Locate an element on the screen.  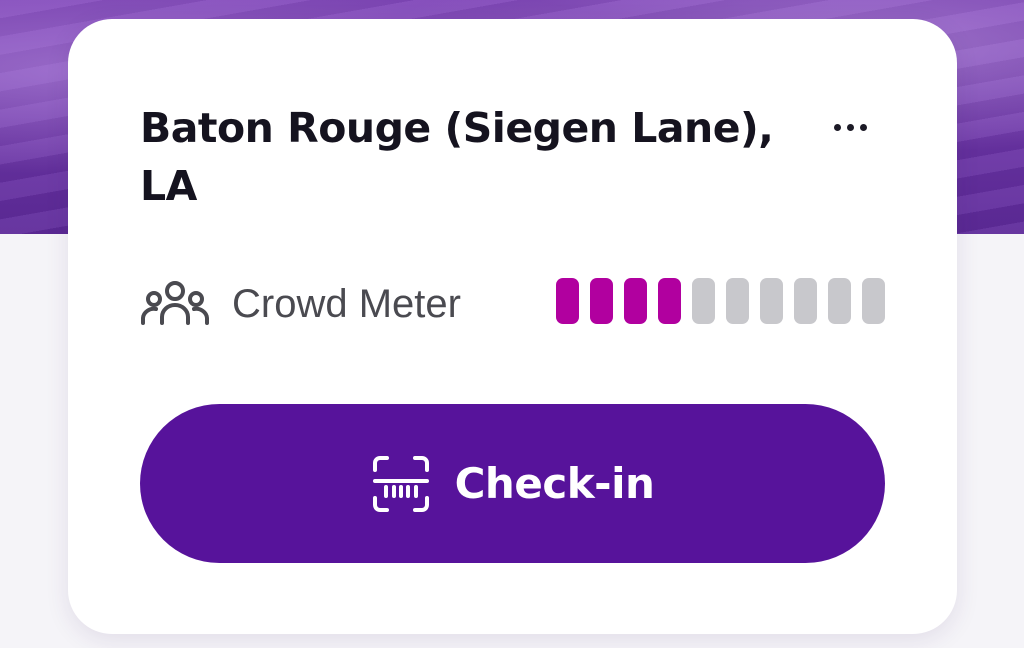
more-options-button is located at coordinates (850, 127).